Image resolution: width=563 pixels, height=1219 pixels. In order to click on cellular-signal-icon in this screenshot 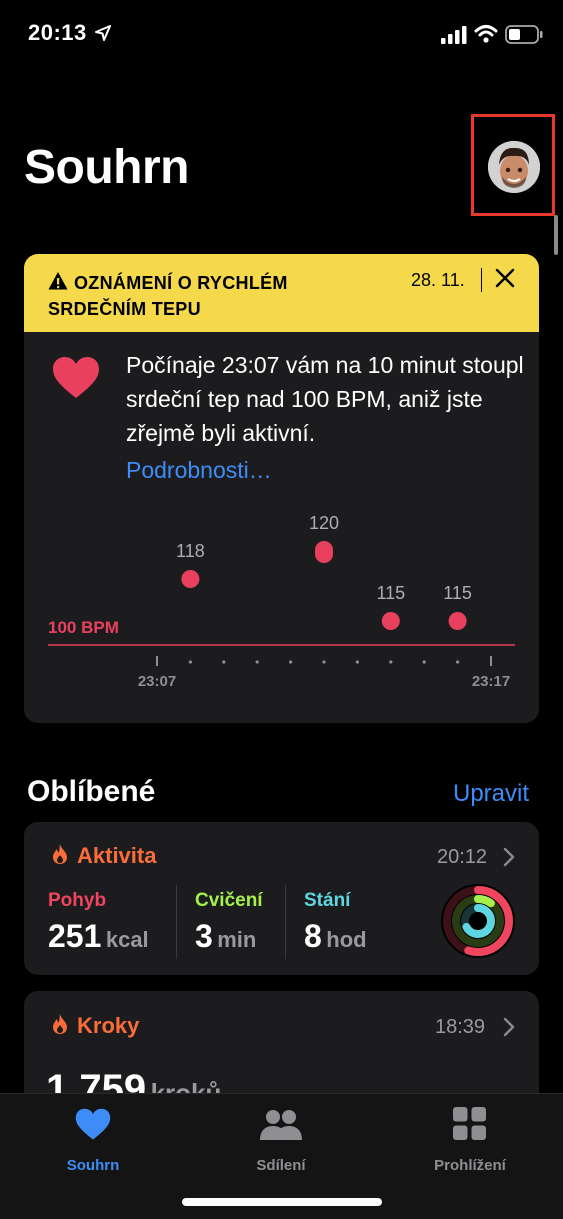, I will do `click(454, 35)`.